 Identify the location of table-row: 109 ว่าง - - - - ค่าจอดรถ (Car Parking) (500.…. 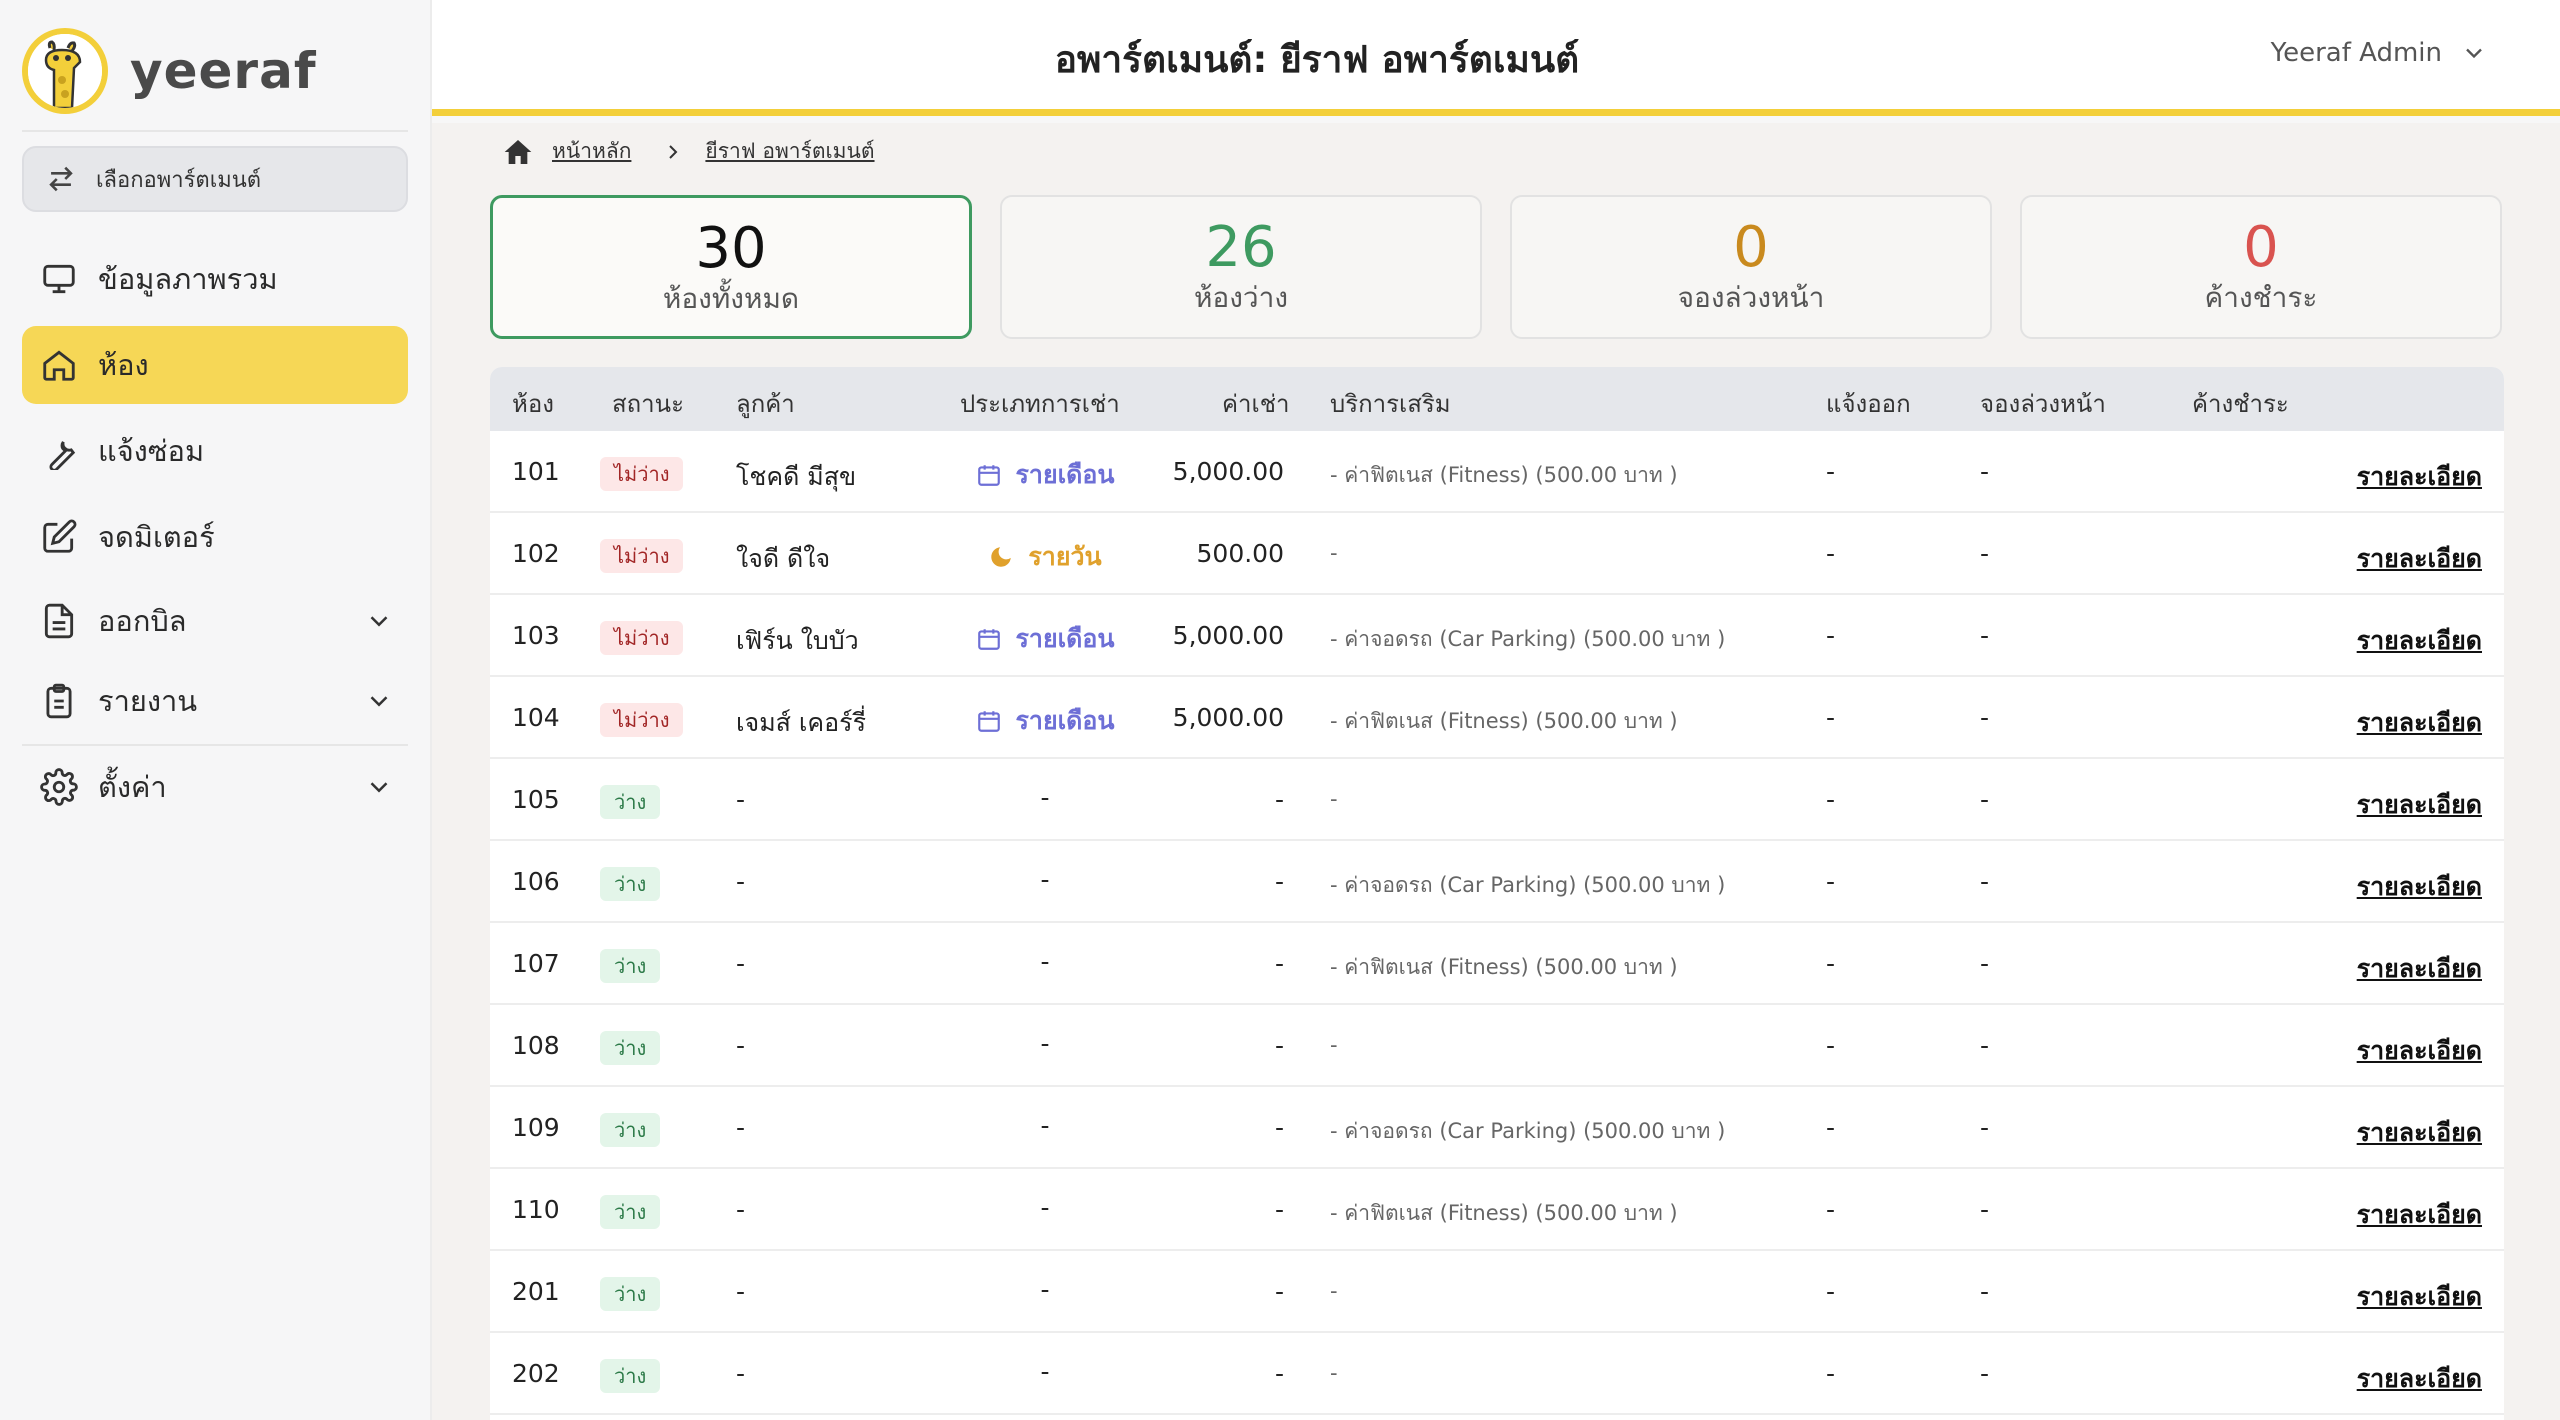
(1497, 1128).